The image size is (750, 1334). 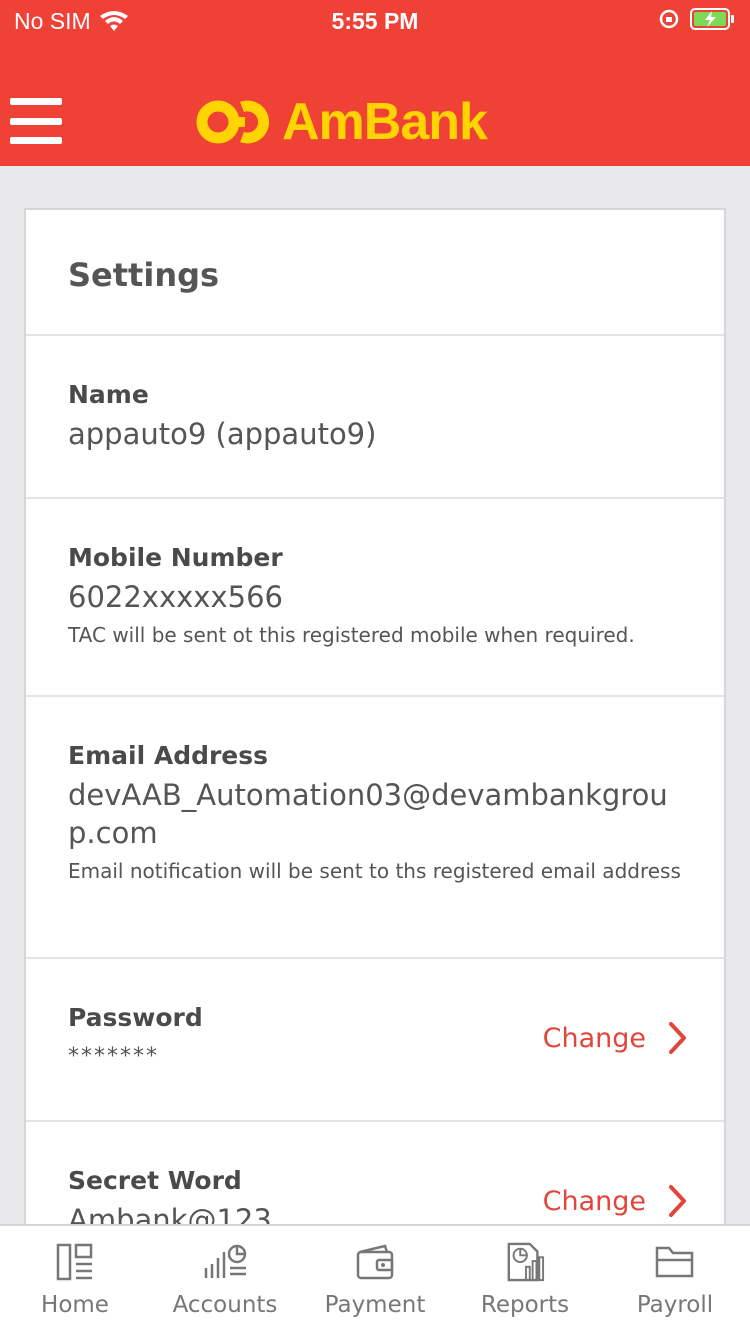 I want to click on battery-icon, so click(x=712, y=19).